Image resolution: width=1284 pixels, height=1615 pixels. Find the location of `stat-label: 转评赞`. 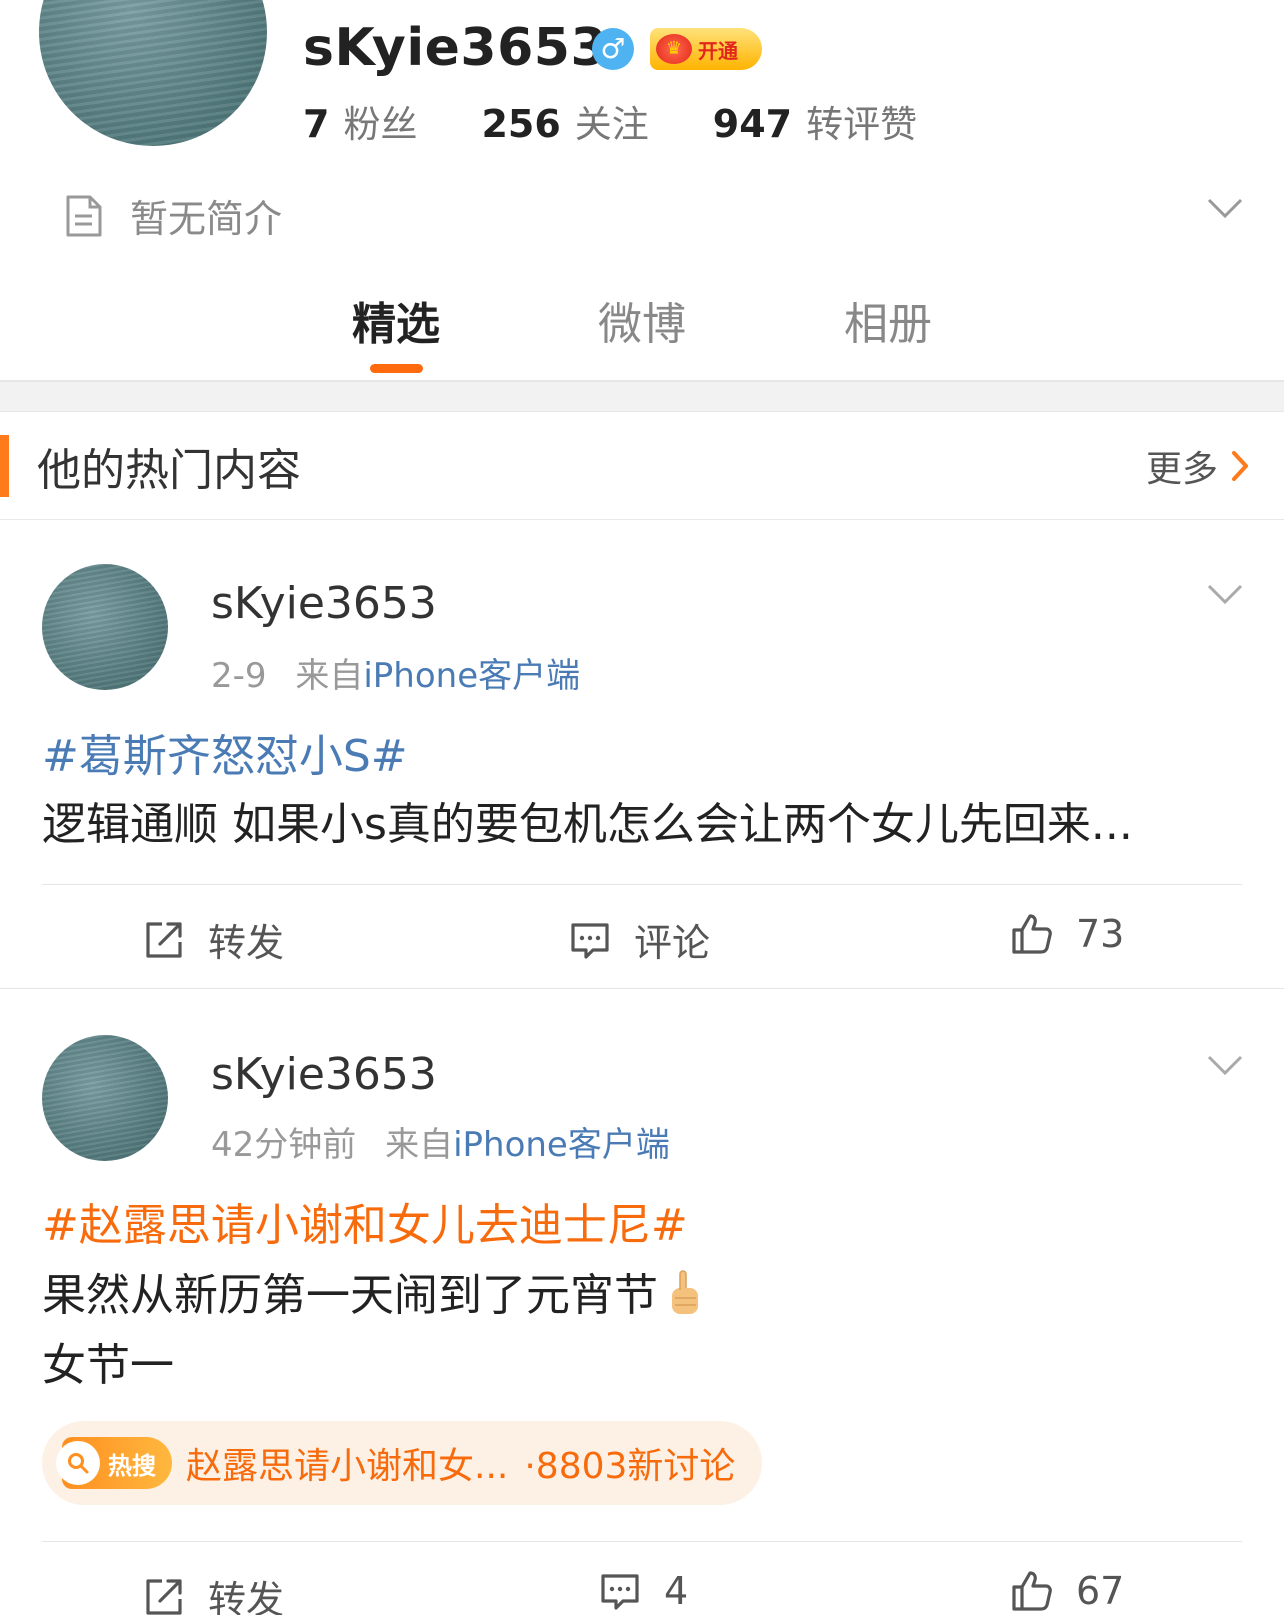

stat-label: 转评赞 is located at coordinates (862, 124).